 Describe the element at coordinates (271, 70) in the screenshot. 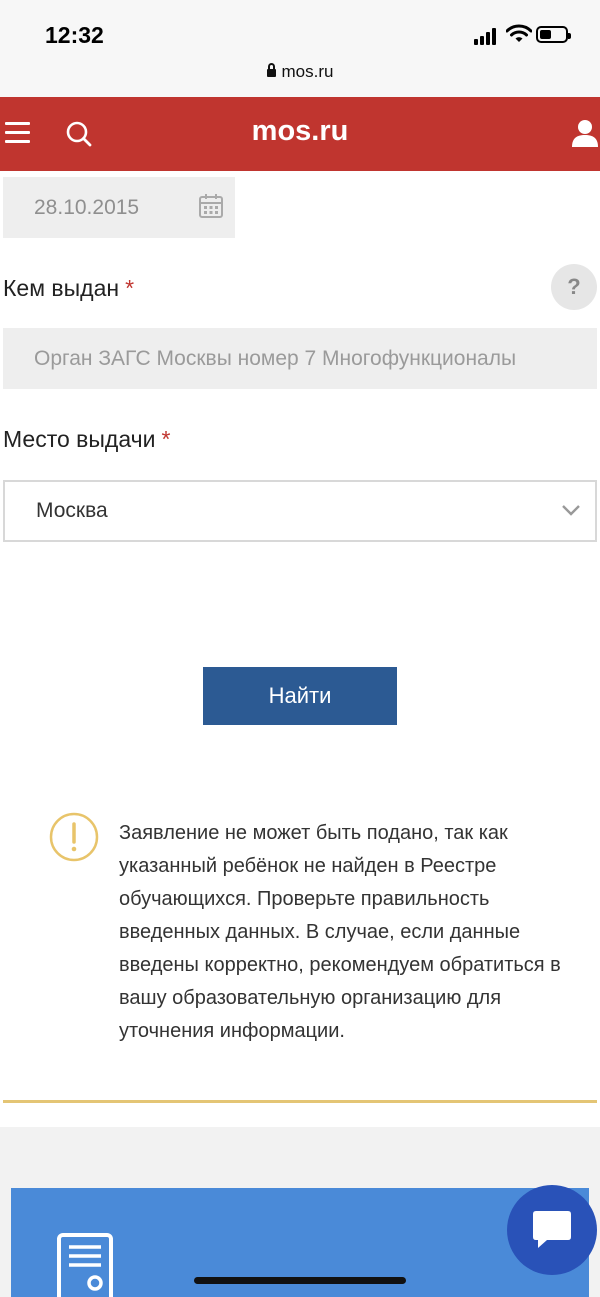

I see `lock-icon` at that location.